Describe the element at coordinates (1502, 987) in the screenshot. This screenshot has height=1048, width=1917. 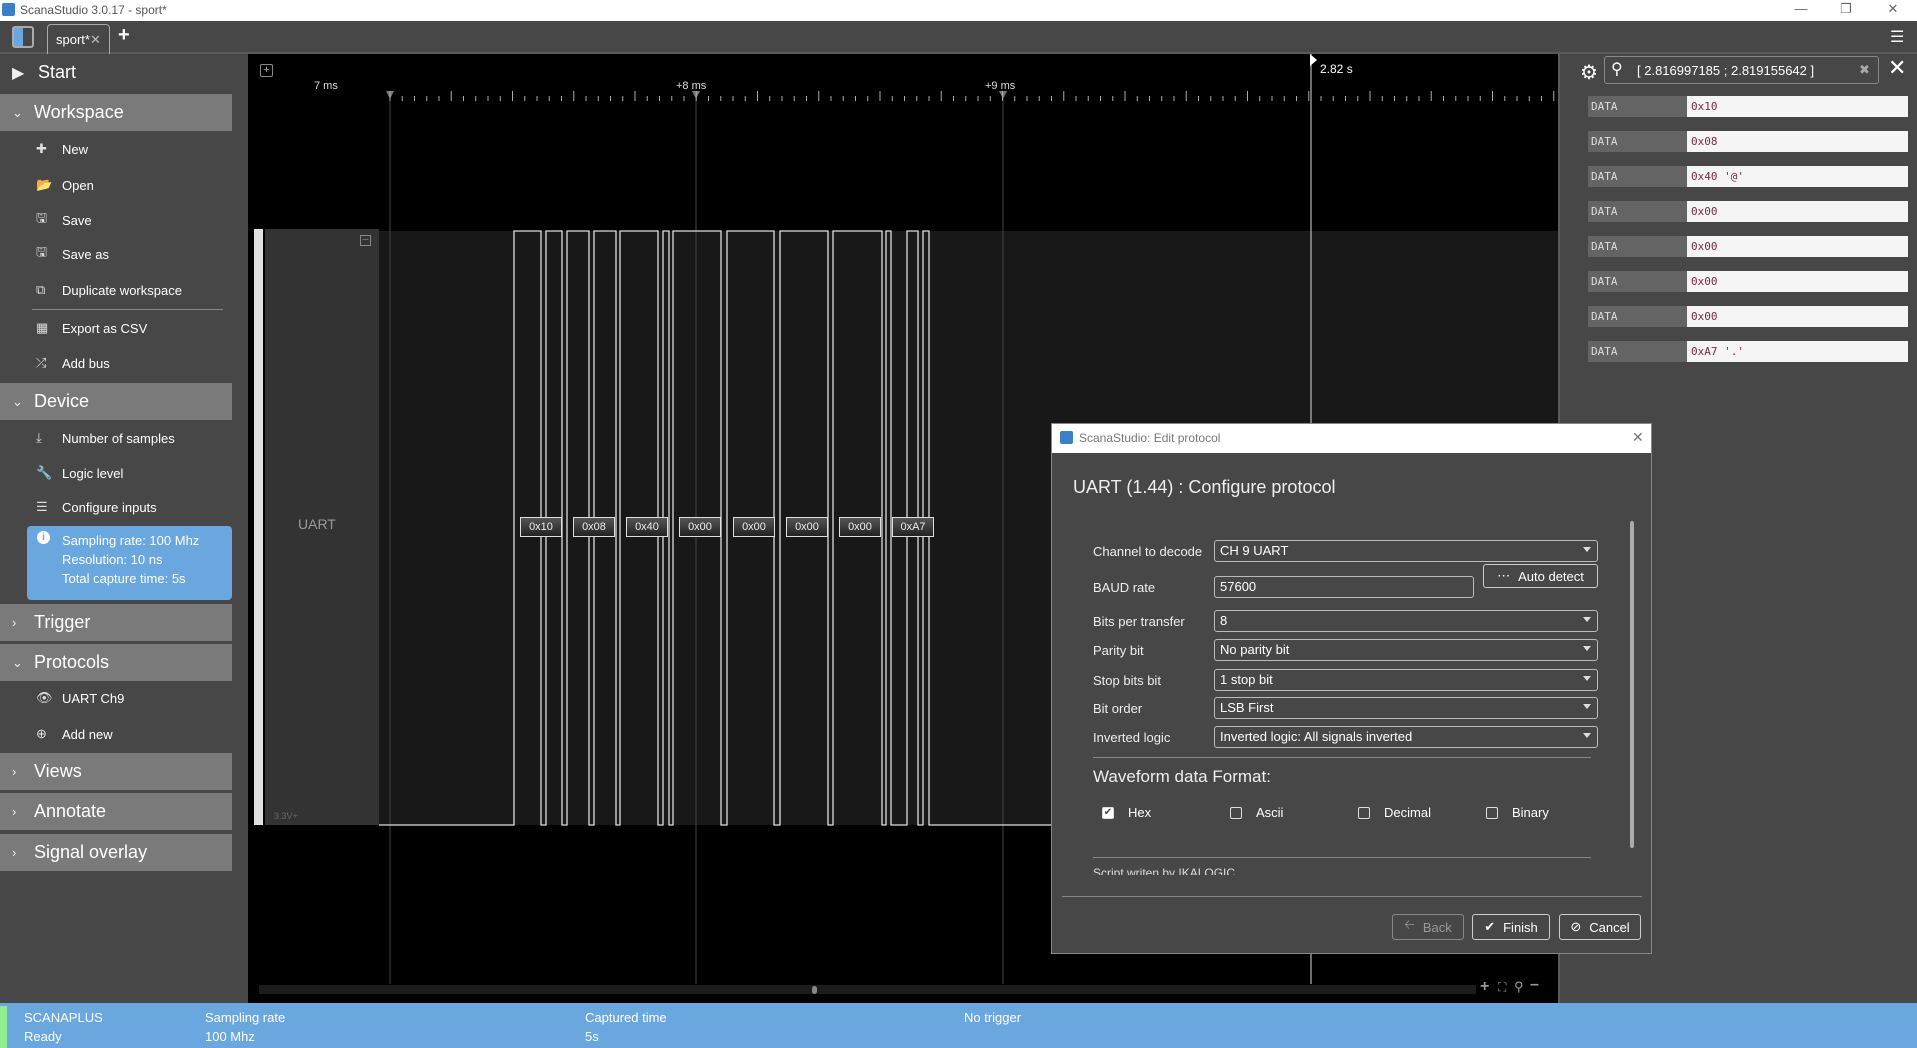
I see `fit-icon: ⛶` at that location.